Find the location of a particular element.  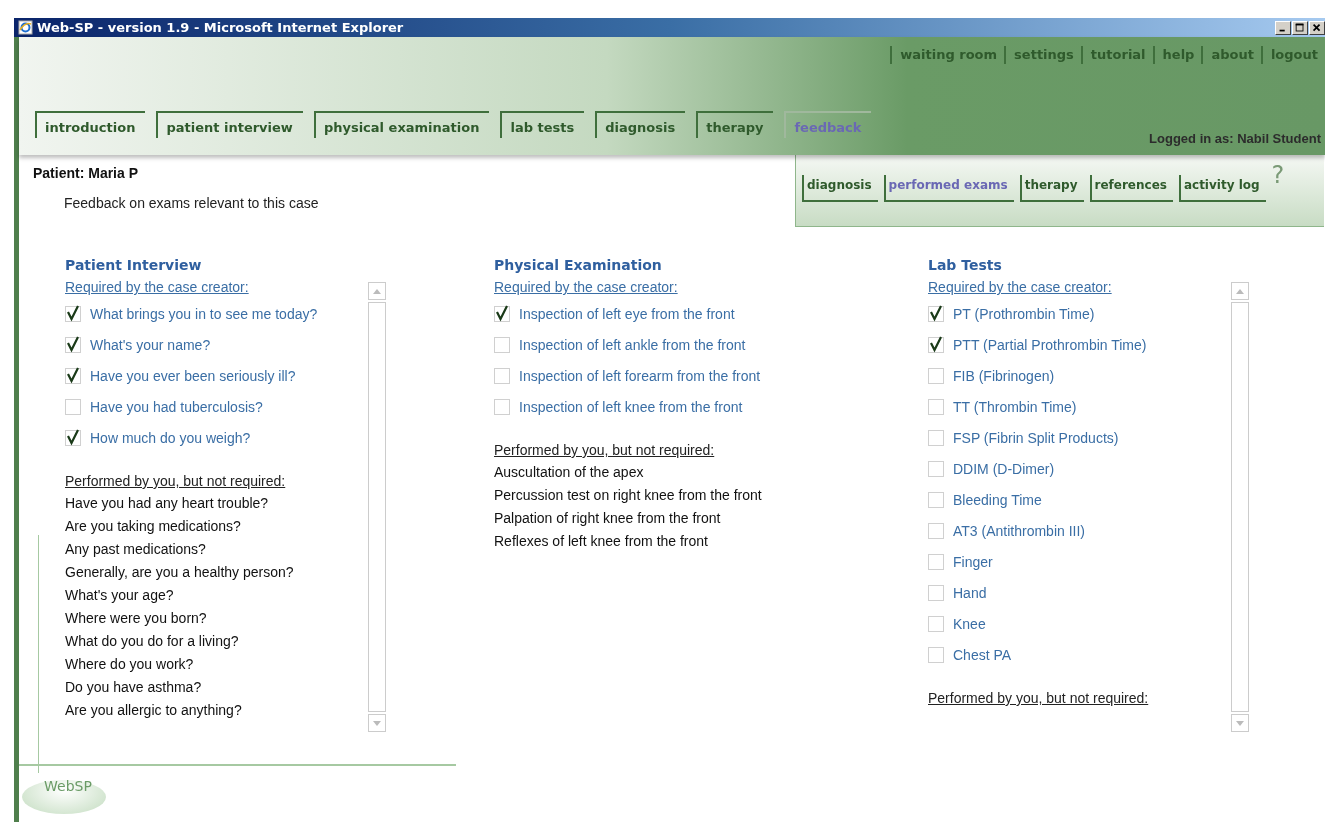

close-icon is located at coordinates (1317, 27).